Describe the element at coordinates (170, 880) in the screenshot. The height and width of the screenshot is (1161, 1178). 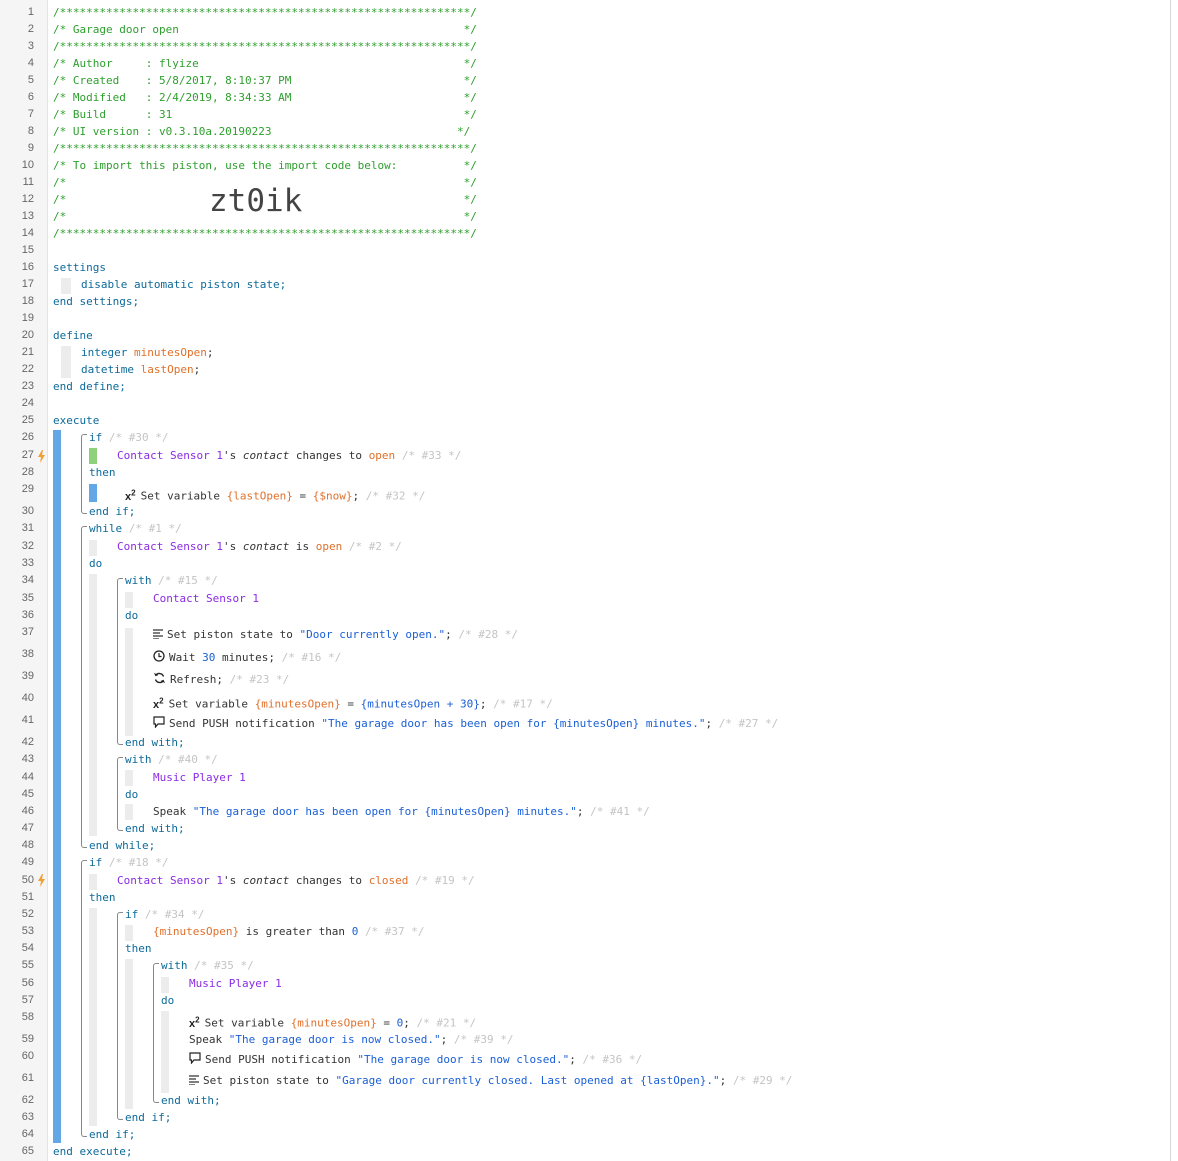
I see `device-name: Contact Sensor 1` at that location.